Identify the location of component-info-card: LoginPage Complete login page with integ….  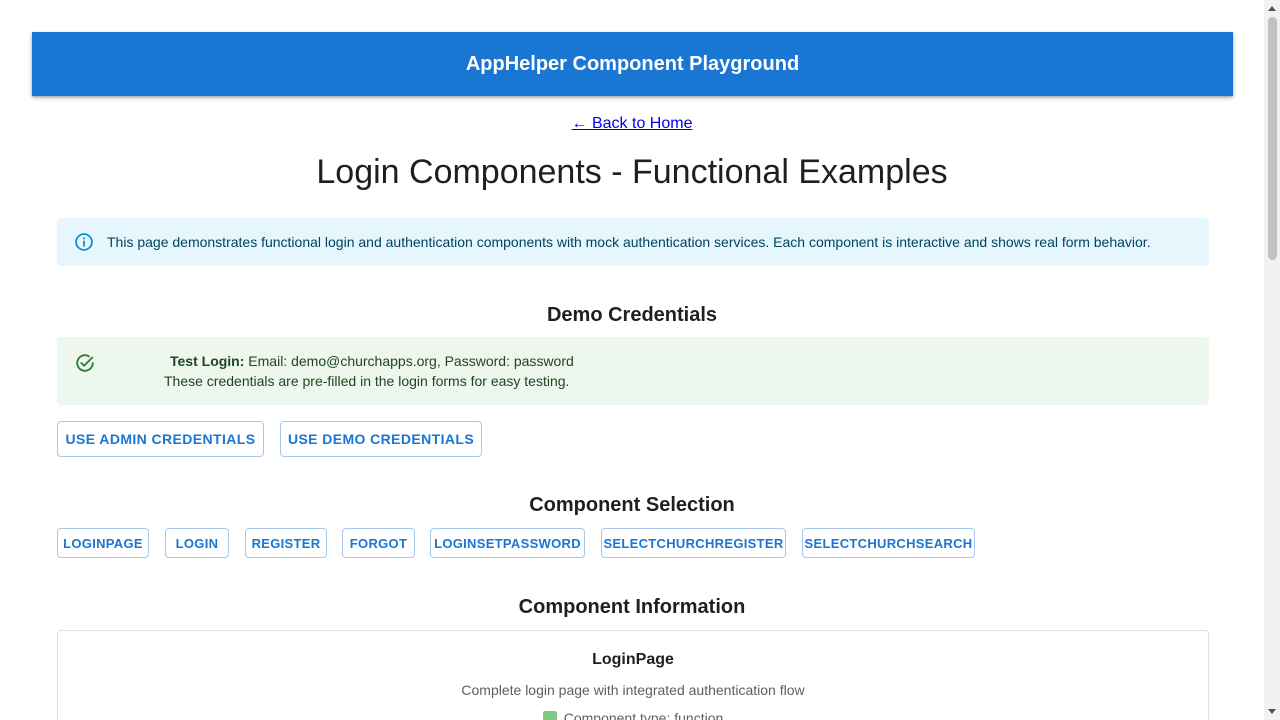
(633, 675).